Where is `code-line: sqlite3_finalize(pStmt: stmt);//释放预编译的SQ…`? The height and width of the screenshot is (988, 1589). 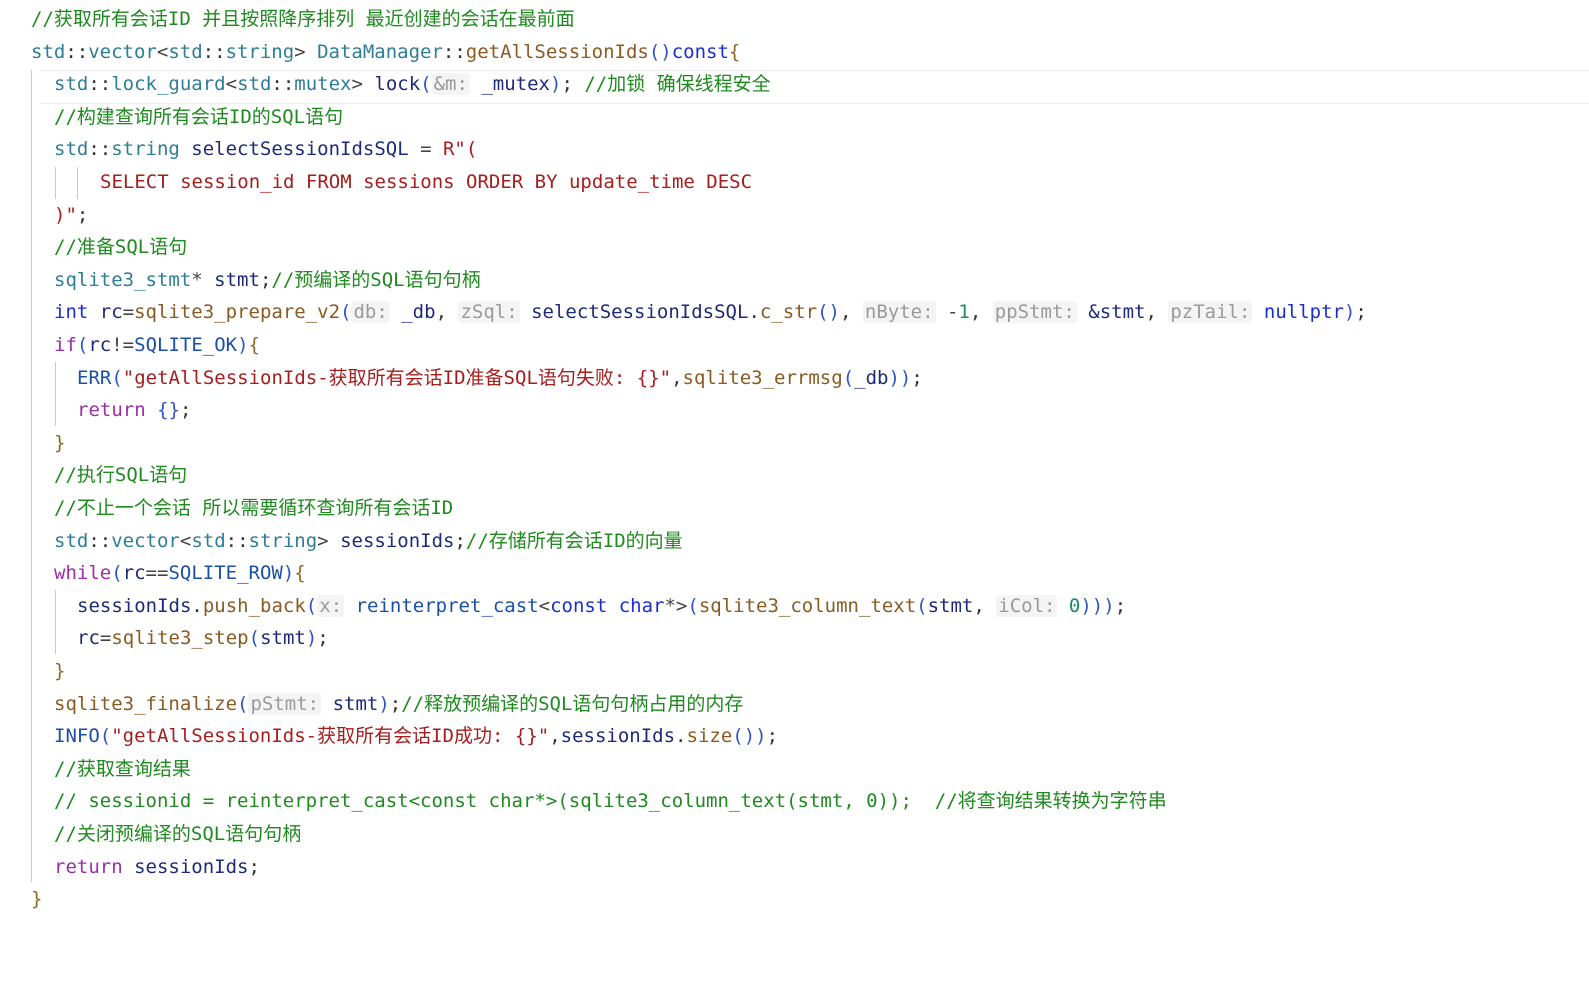 code-line: sqlite3_finalize(pStmt: stmt);//释放预编译的SQ… is located at coordinates (398, 704).